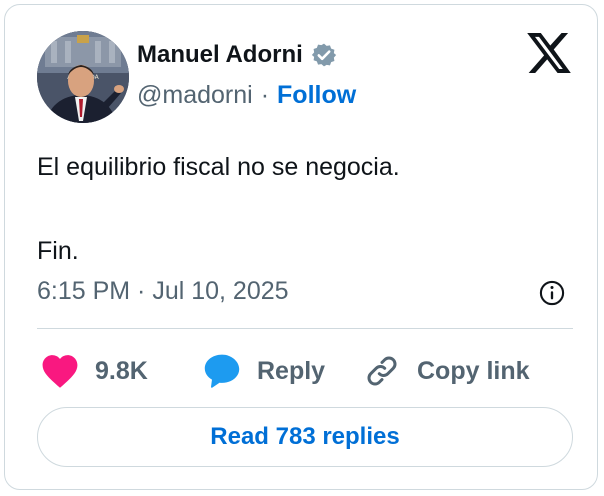  I want to click on handle-row: @madorni · Follow, so click(246, 95).